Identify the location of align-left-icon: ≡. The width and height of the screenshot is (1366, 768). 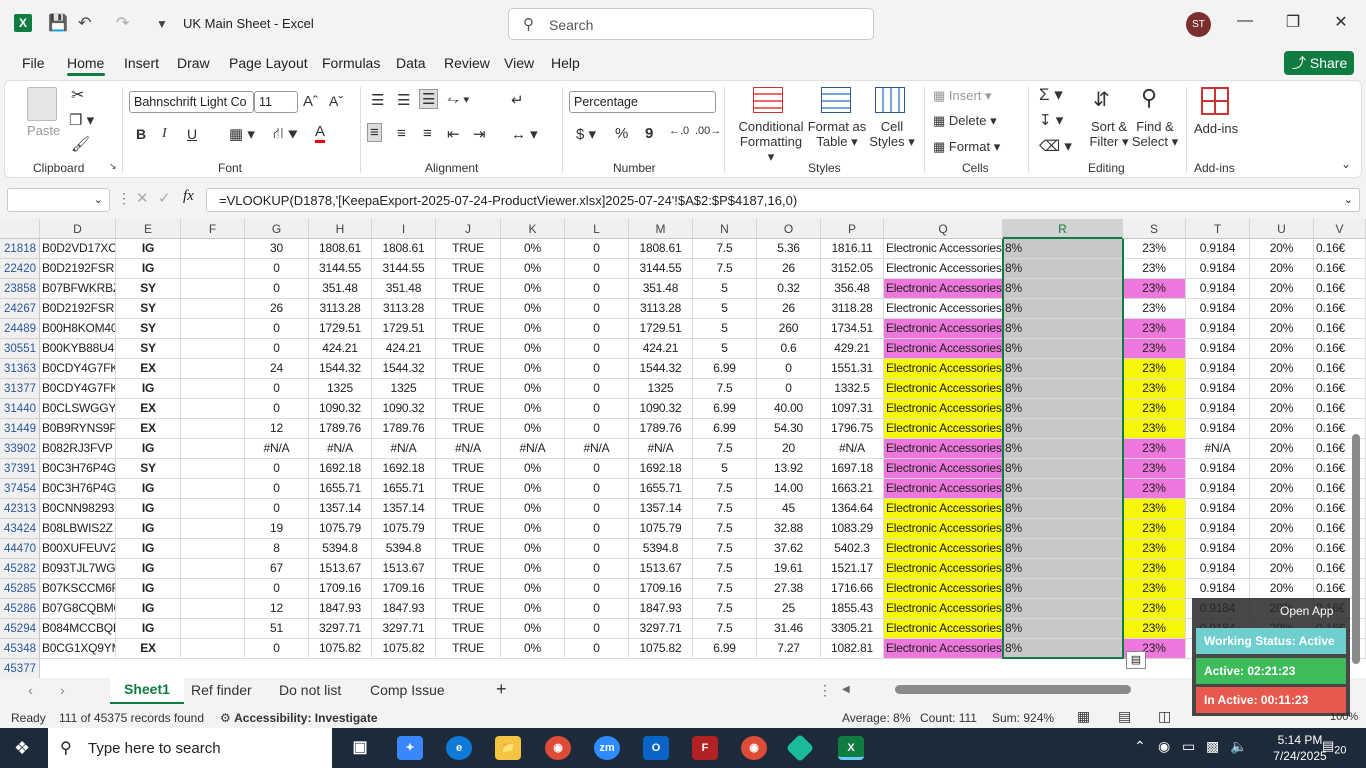
(374, 132).